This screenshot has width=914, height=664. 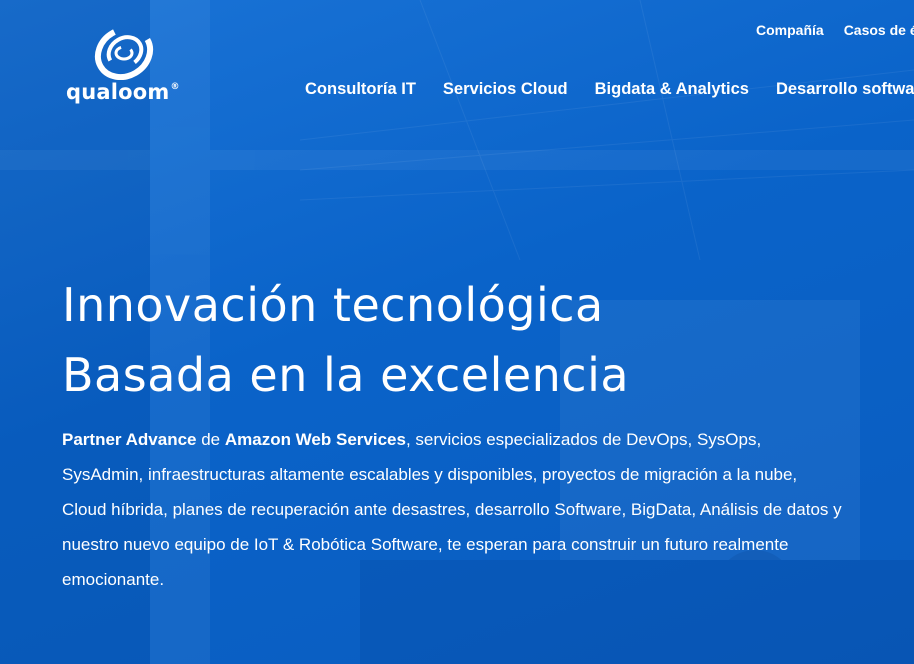 What do you see at coordinates (845, 89) in the screenshot?
I see `main-nav-item-desarrollo-software: Desarrollo softwar` at bounding box center [845, 89].